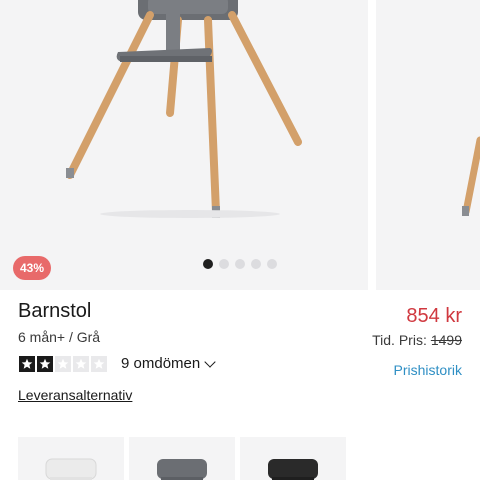 This screenshot has height=480, width=480. Describe the element at coordinates (59, 337) in the screenshot. I see `product-subtitle: 6 mån+ / Grå` at that location.